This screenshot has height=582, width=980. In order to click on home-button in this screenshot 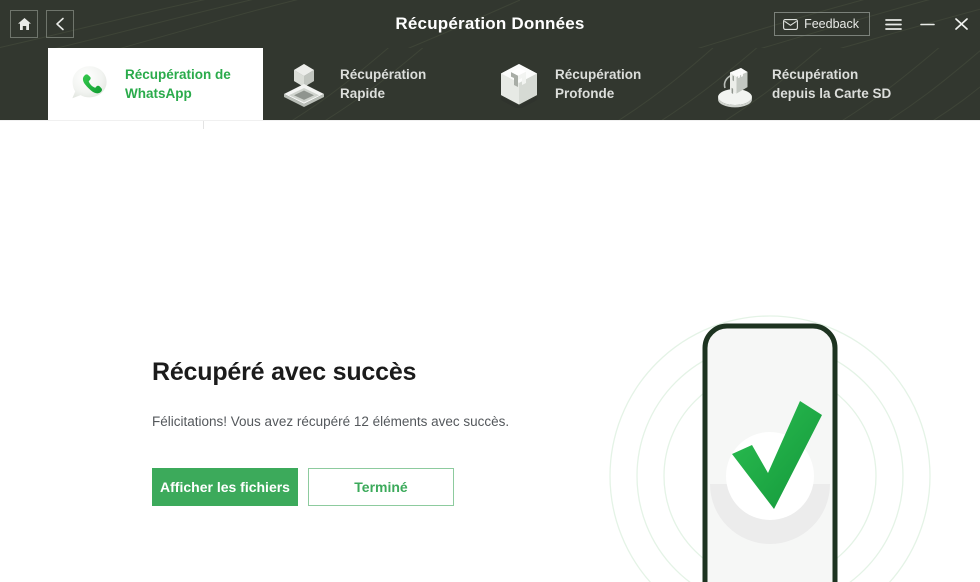, I will do `click(24, 24)`.